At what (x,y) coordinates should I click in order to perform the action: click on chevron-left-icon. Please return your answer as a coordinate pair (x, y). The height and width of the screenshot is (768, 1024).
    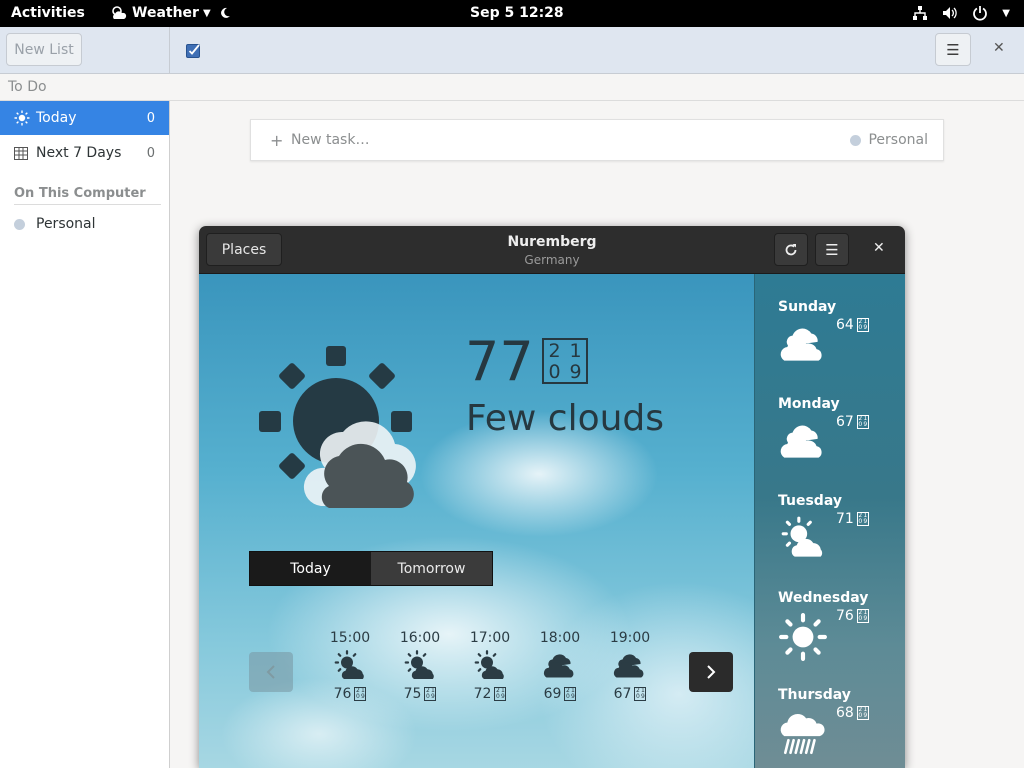
    Looking at the image, I should click on (270, 672).